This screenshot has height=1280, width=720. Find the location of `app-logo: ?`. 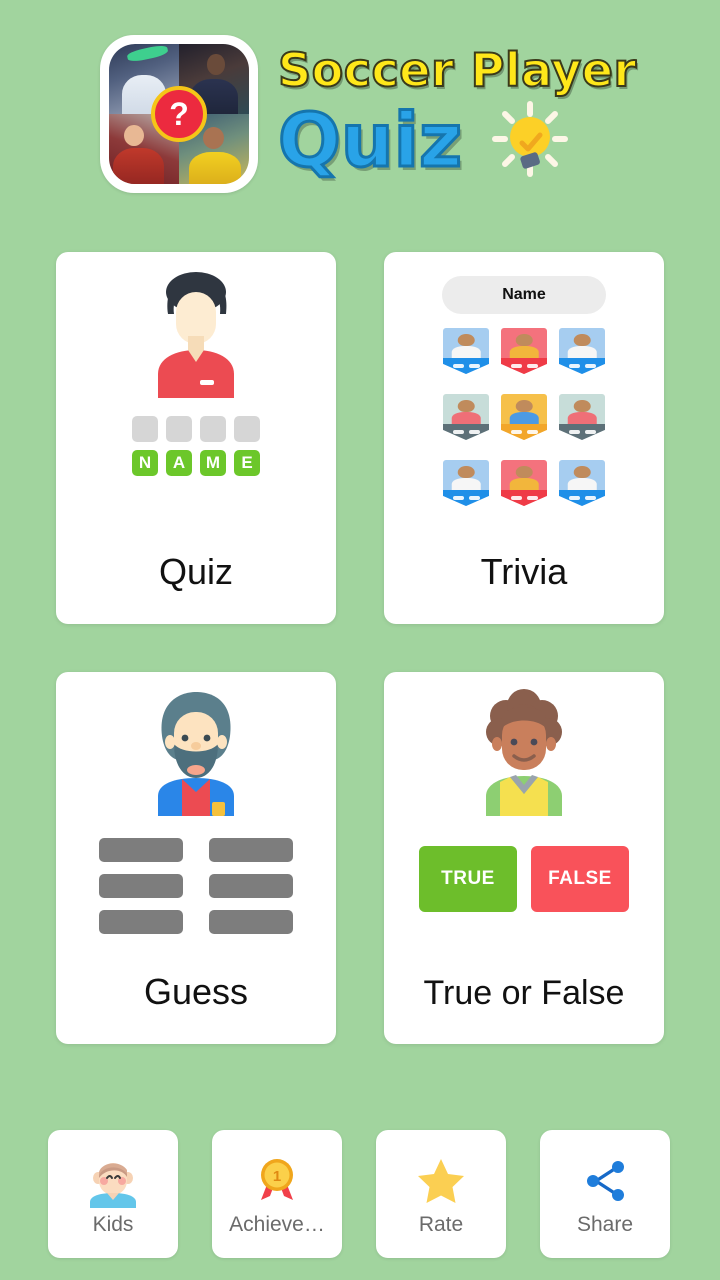

app-logo: ? is located at coordinates (179, 114).